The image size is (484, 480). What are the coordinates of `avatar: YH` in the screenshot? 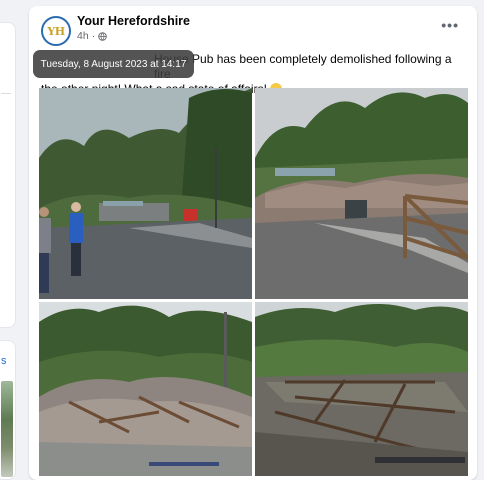 It's located at (56, 31).